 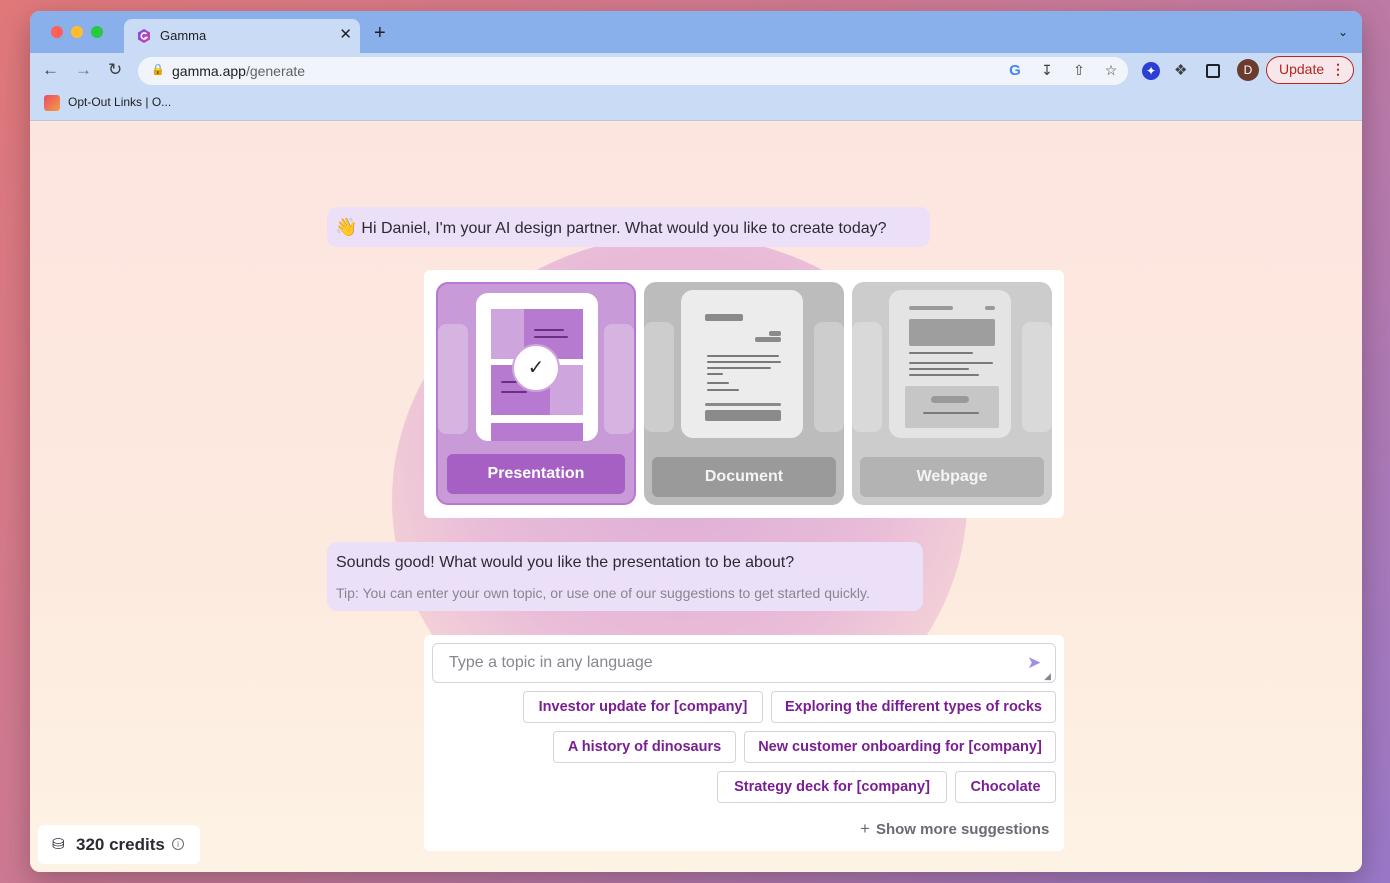 What do you see at coordinates (952, 332) in the screenshot?
I see `web-hero-block` at bounding box center [952, 332].